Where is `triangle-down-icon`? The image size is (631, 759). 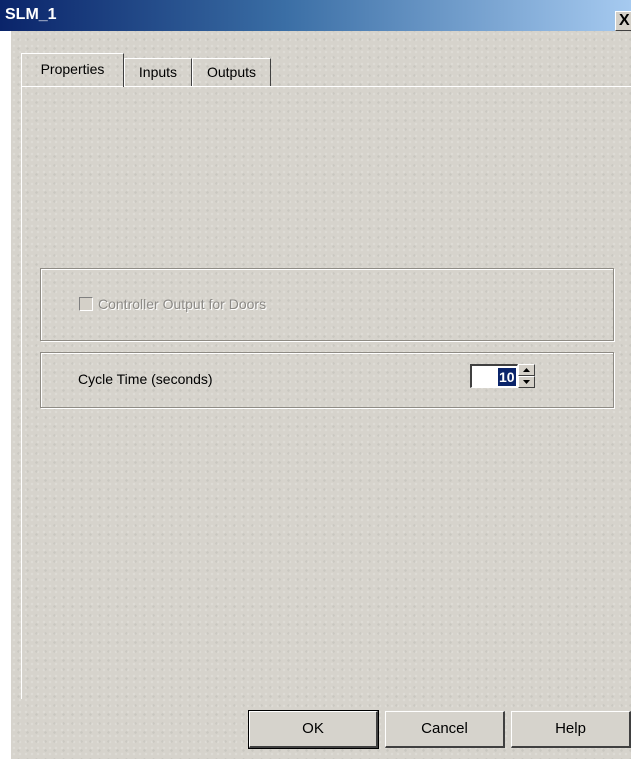
triangle-down-icon is located at coordinates (526, 382).